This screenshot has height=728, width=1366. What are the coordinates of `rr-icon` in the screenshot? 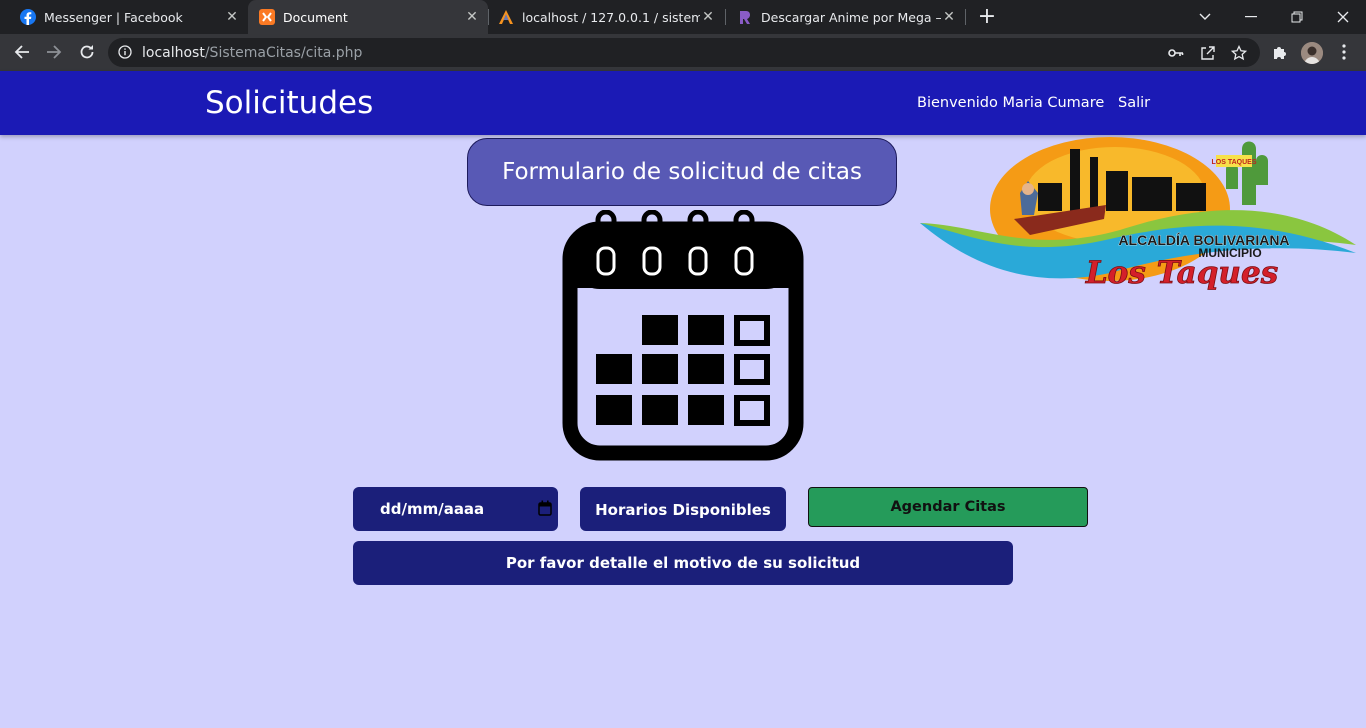 It's located at (745, 17).